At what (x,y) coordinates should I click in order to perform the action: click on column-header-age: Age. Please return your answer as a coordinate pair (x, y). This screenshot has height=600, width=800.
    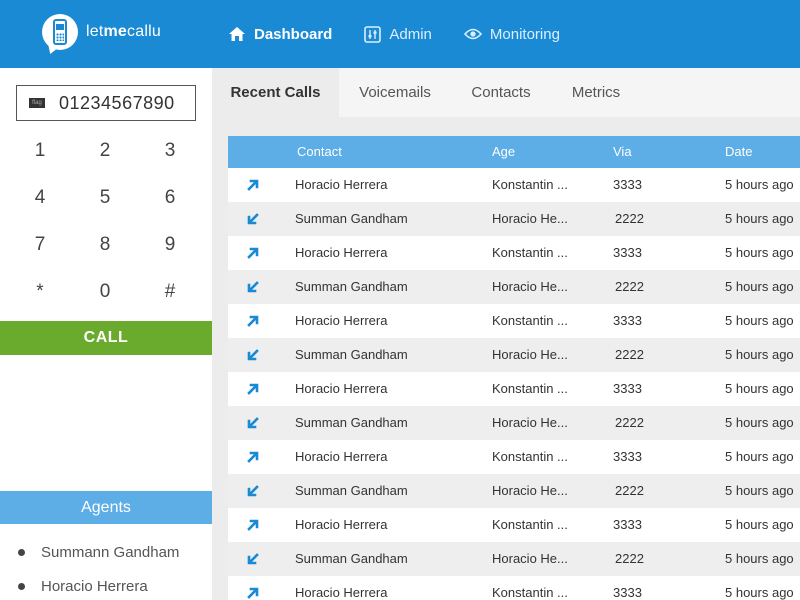
    Looking at the image, I should click on (503, 152).